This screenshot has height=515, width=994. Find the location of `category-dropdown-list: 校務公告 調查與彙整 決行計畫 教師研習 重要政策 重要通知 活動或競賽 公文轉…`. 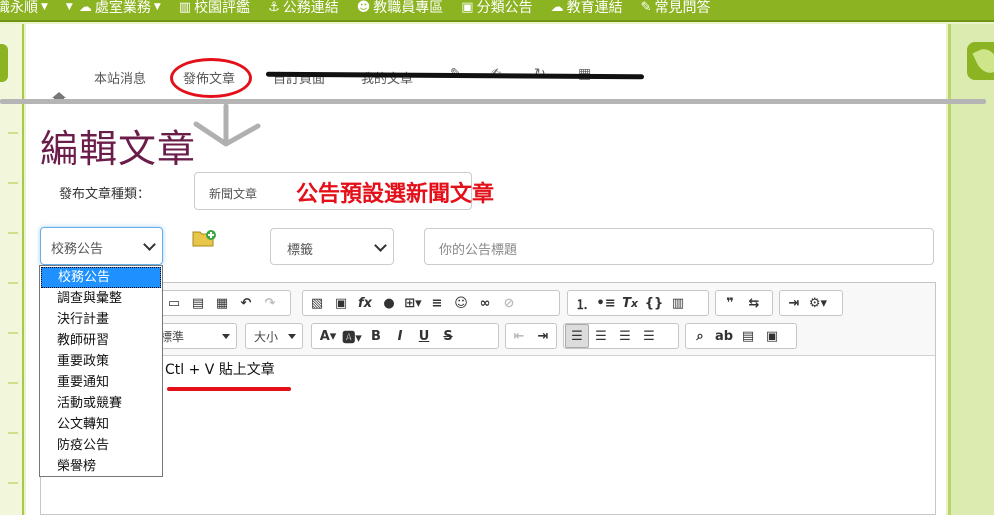

category-dropdown-list: 校務公告 調查與彙整 決行計畫 教師研習 重要政策 重要通知 活動或競賽 公文轉… is located at coordinates (101, 371).